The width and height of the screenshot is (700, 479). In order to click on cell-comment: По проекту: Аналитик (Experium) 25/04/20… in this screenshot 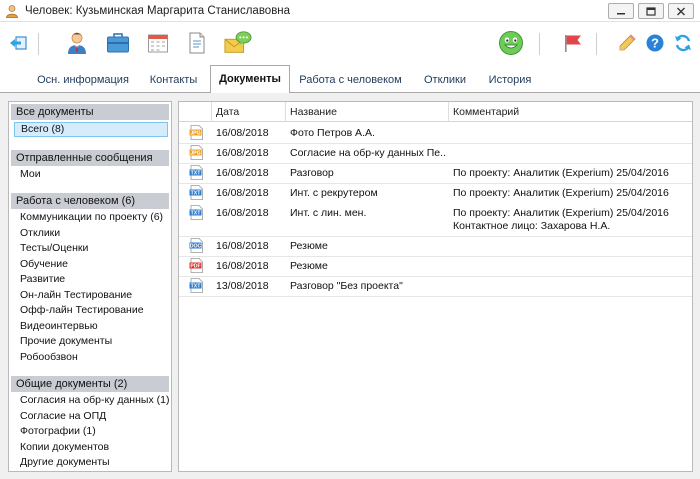, I will do `click(561, 193)`.